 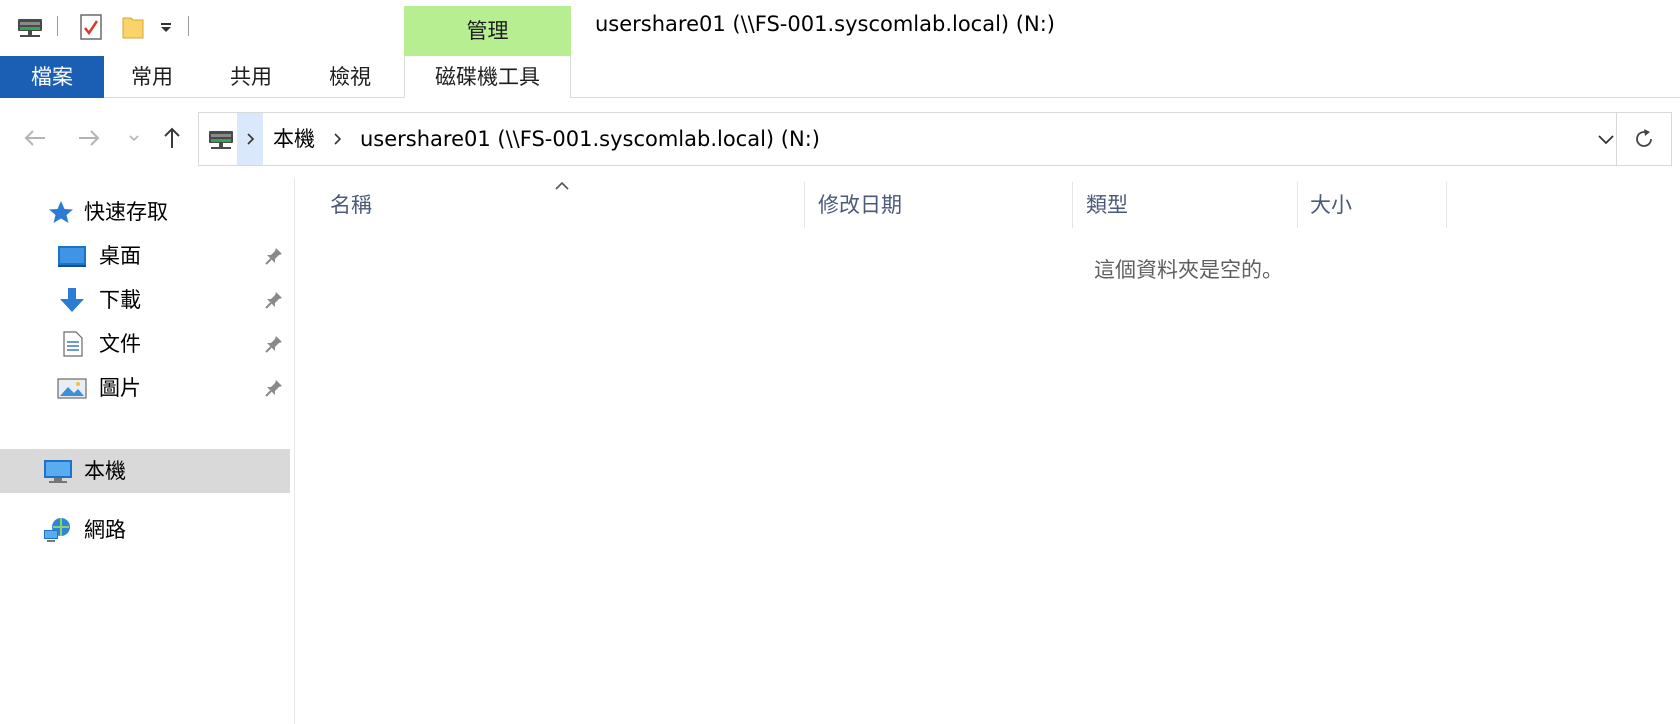 I want to click on picture-icon, so click(x=72, y=388).